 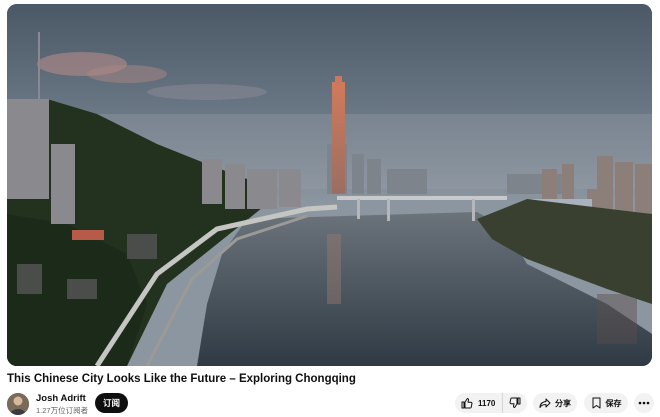 I want to click on subscribe-button: 订阅, so click(x=111, y=403).